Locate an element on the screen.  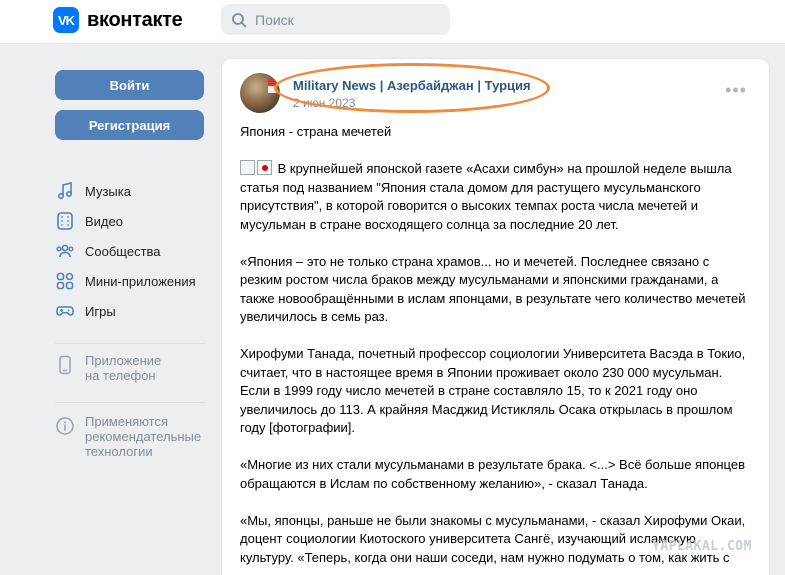
vk-logo-text: вконтакте is located at coordinates (135, 19).